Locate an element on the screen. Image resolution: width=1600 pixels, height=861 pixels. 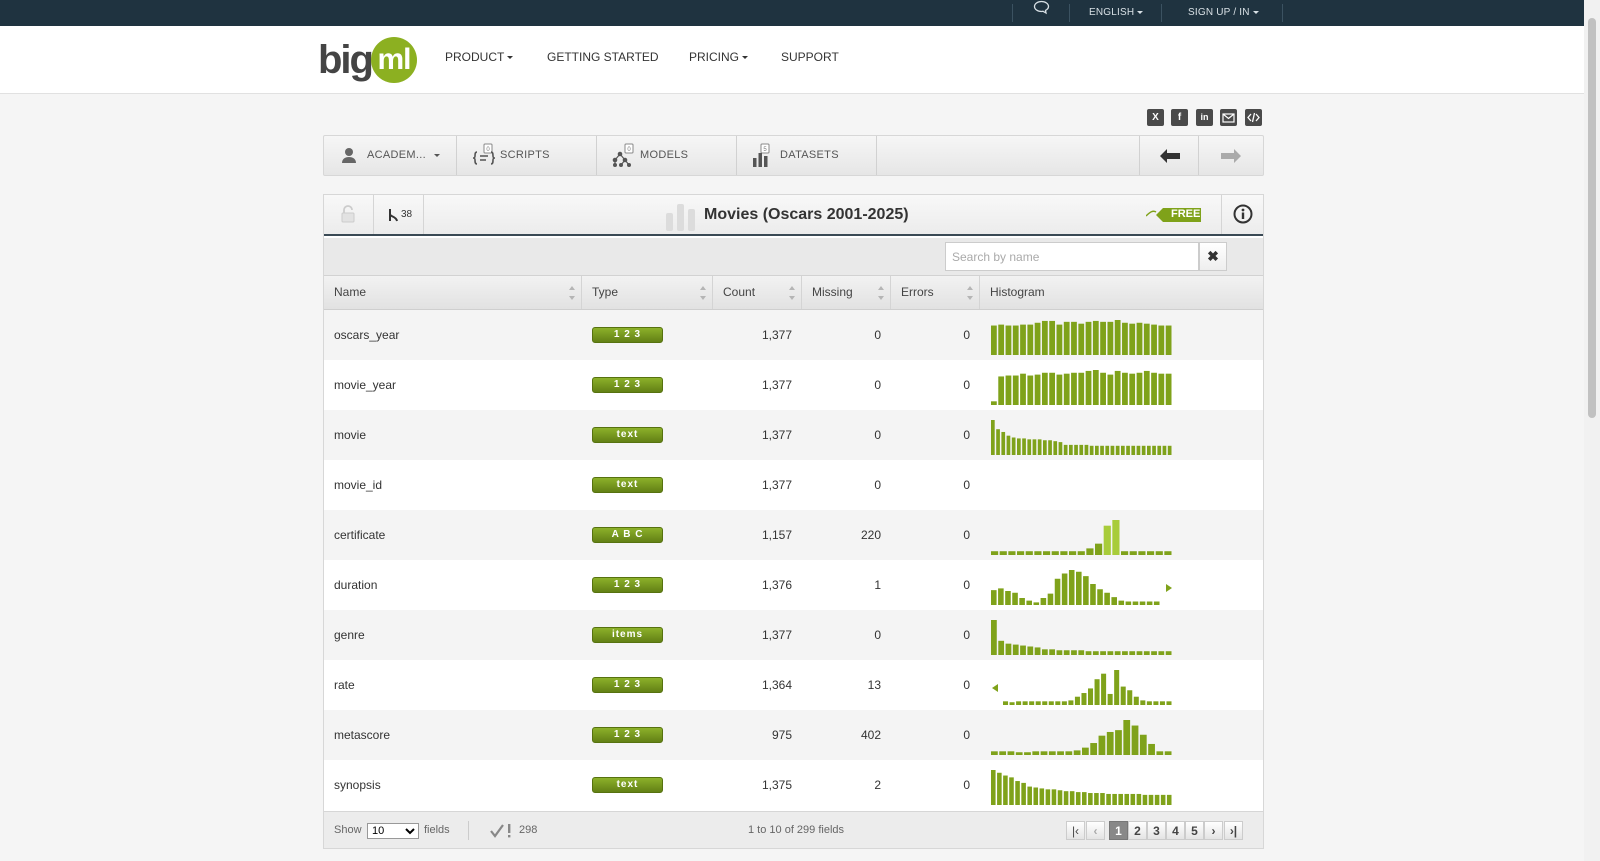
page-1-button: 1 is located at coordinates (1118, 830).